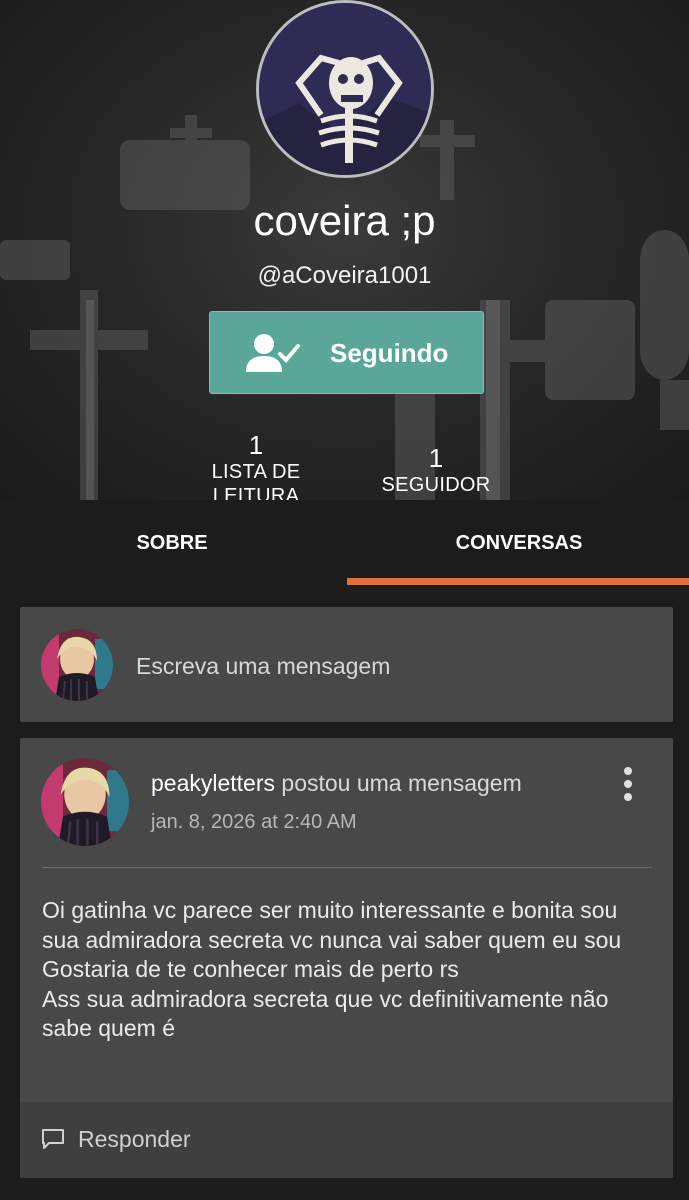  I want to click on compose-placeholder: Escreva uma mensagem, so click(263, 666).